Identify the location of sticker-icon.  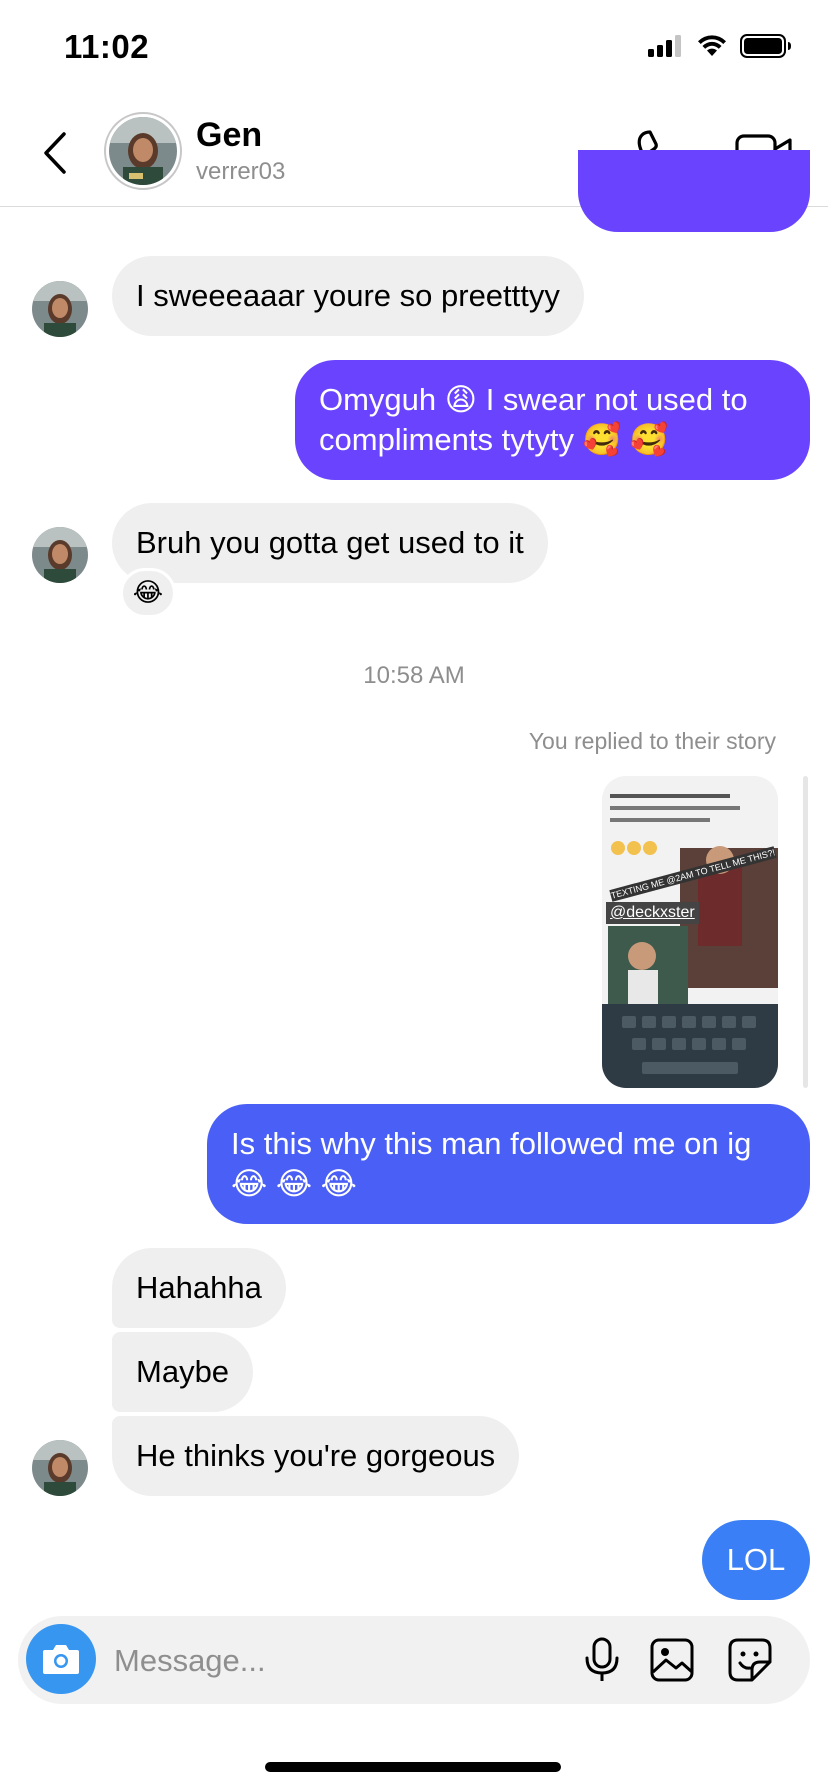
(750, 1660).